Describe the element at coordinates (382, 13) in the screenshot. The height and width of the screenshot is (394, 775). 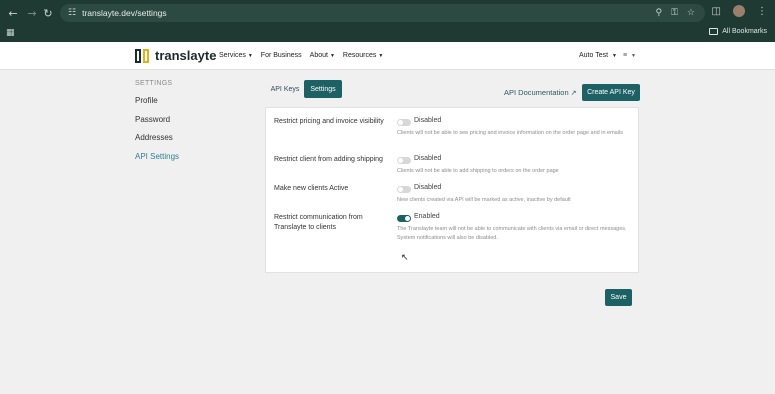
I see `address-bar: ☷ translayte.dev/settings ⚲ ⚿ ☆` at that location.